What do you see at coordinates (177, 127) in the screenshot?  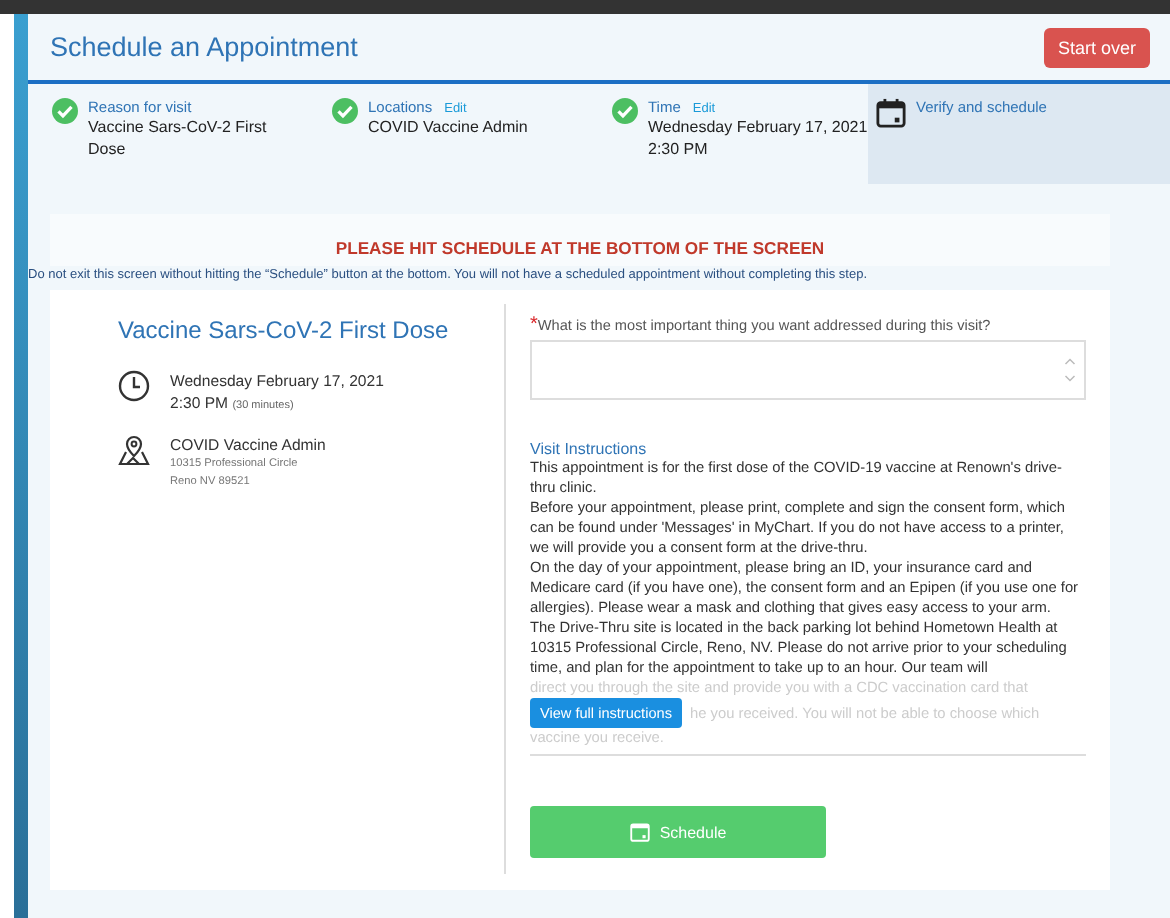 I see `step-value: Vaccine Sars-CoV-2 First` at bounding box center [177, 127].